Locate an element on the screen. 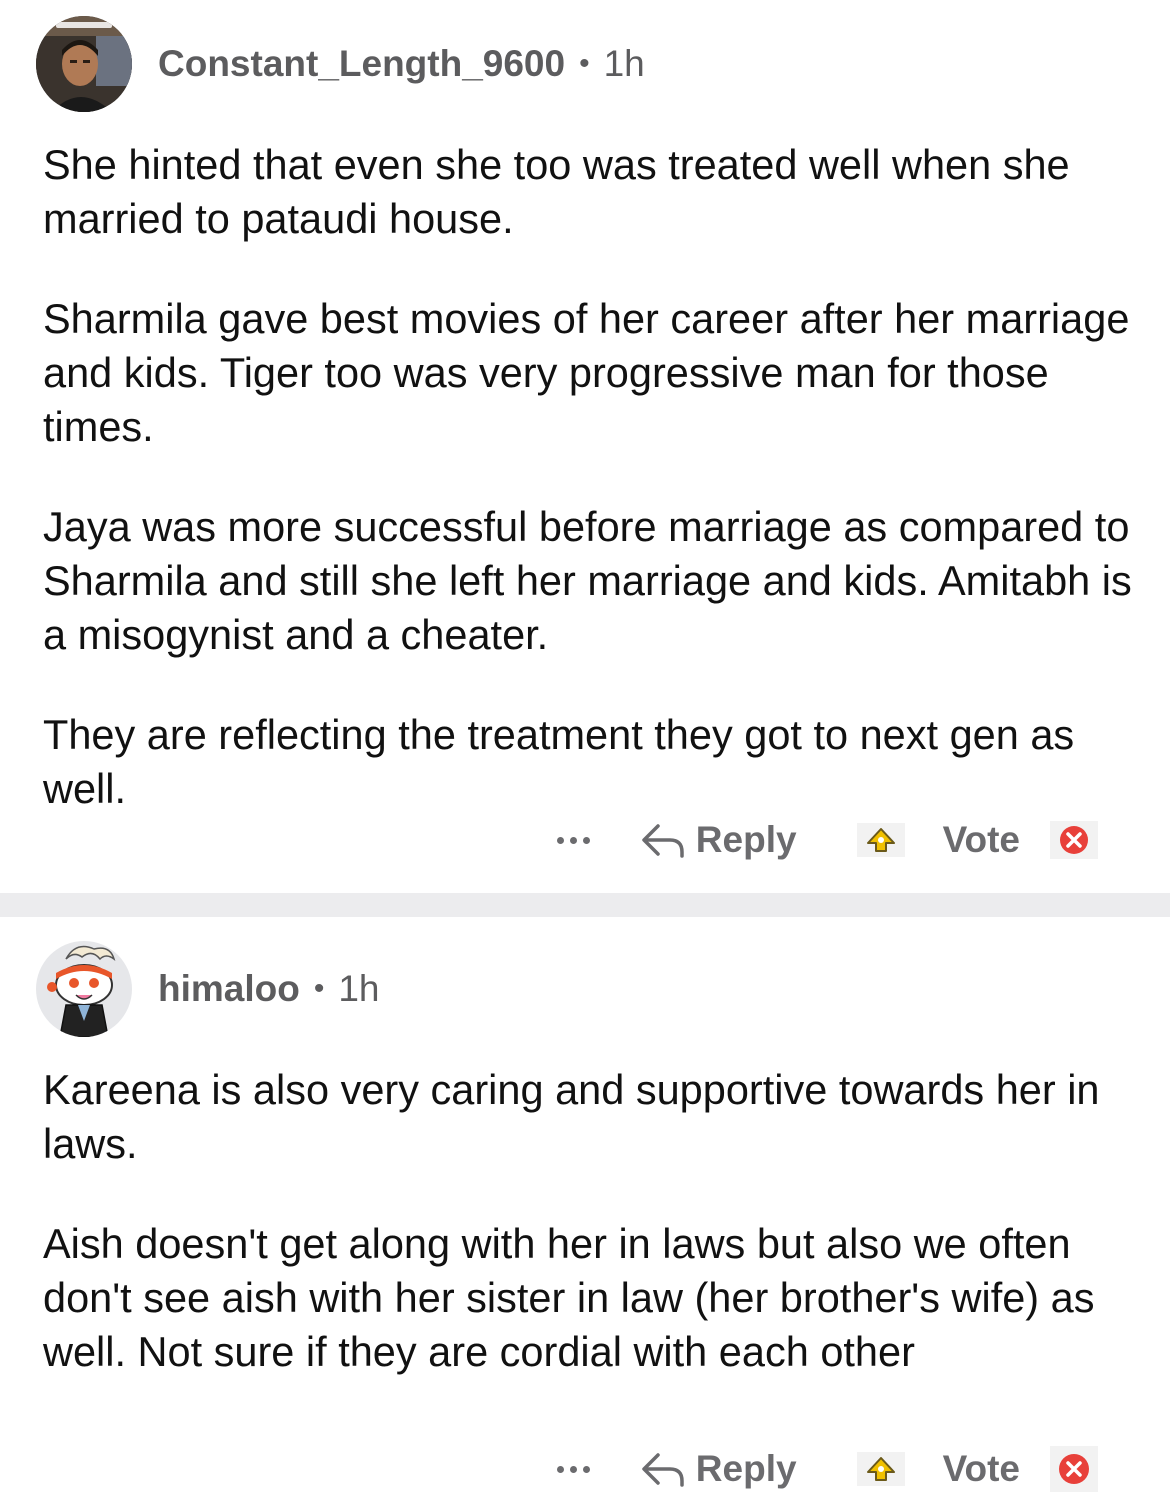  comment-header: himaloo • 1h is located at coordinates (208, 989).